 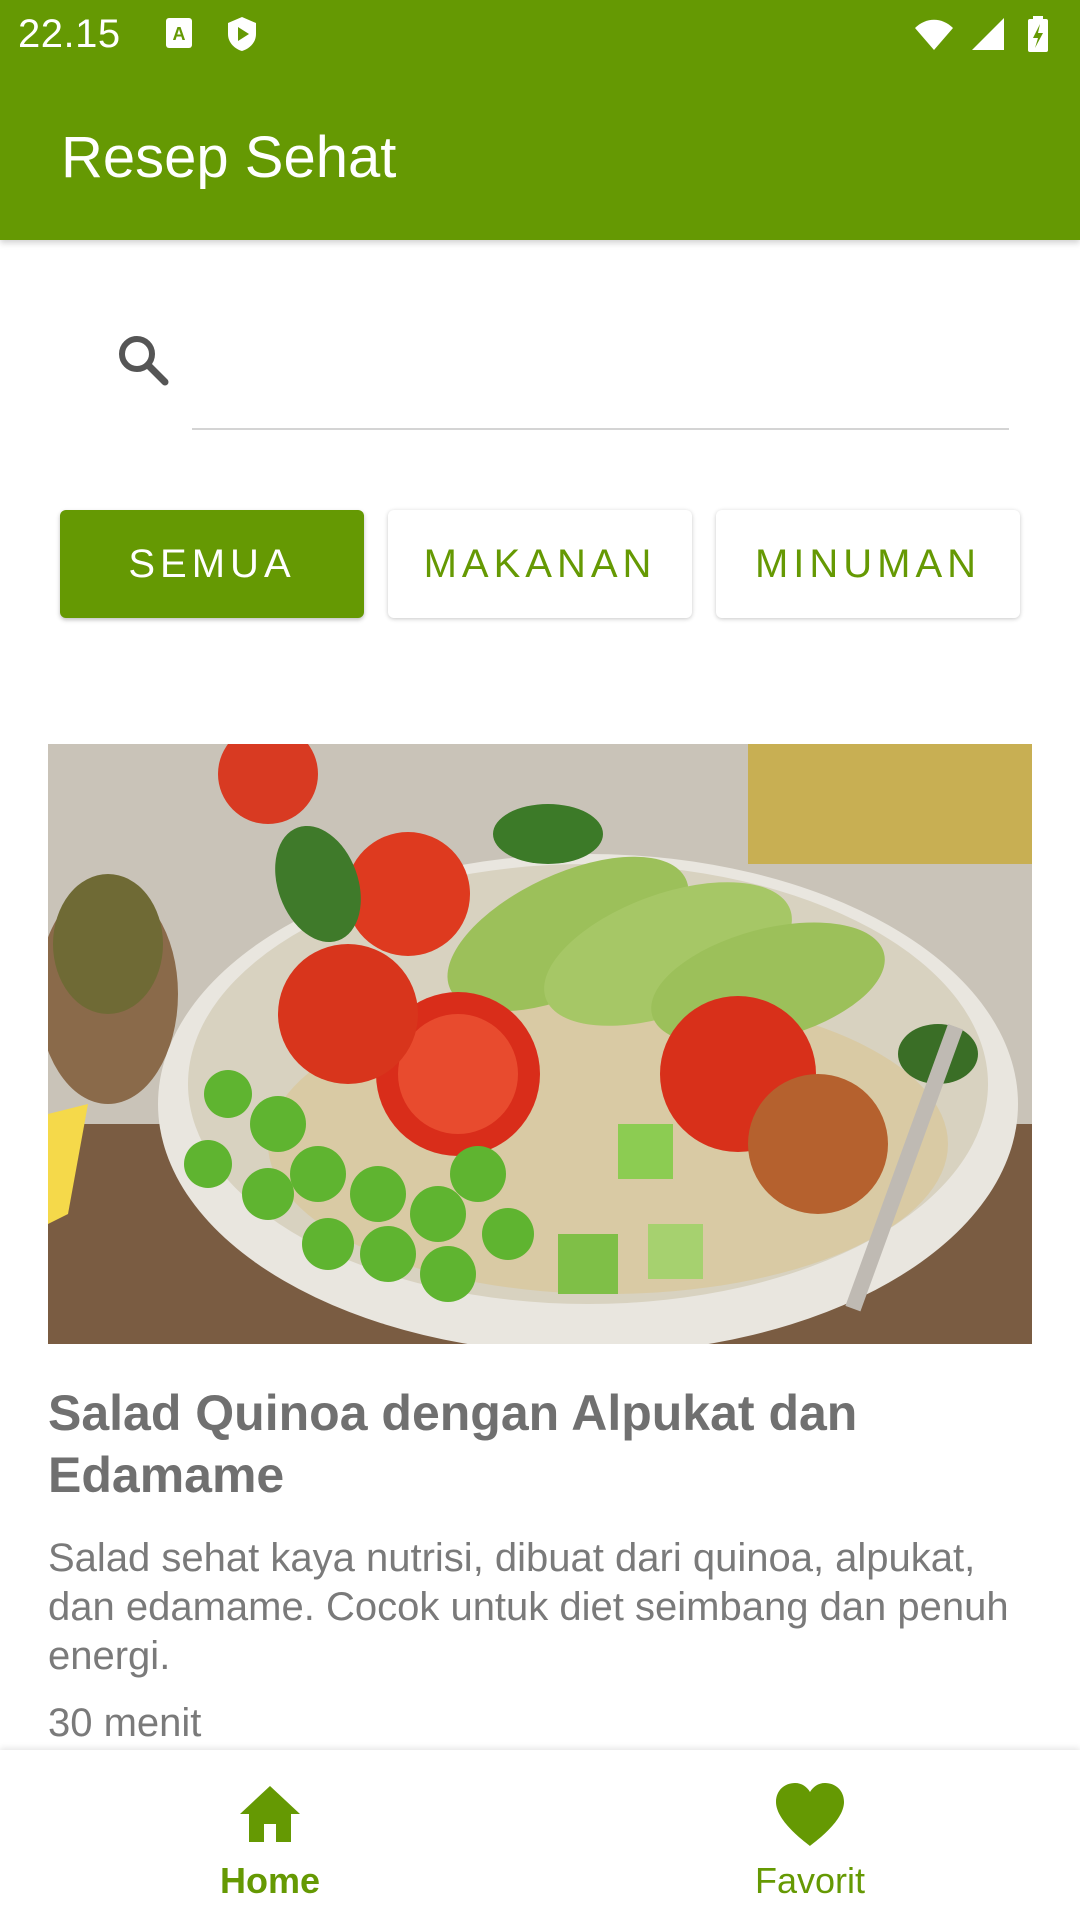 I want to click on battery-charging-icon, so click(x=1038, y=34).